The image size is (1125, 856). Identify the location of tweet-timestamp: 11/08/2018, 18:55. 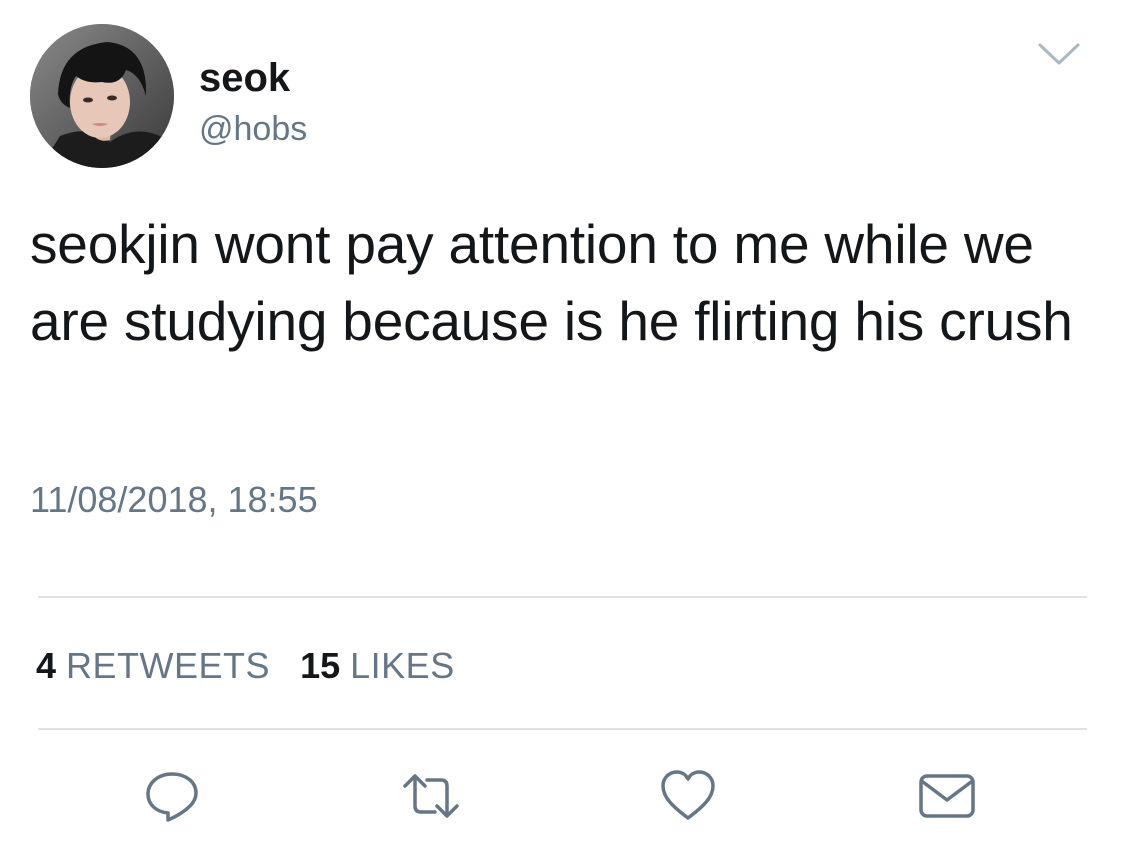
(174, 499).